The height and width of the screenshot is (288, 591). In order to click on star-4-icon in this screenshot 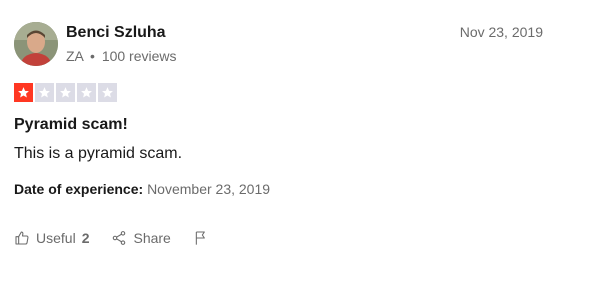, I will do `click(86, 92)`.